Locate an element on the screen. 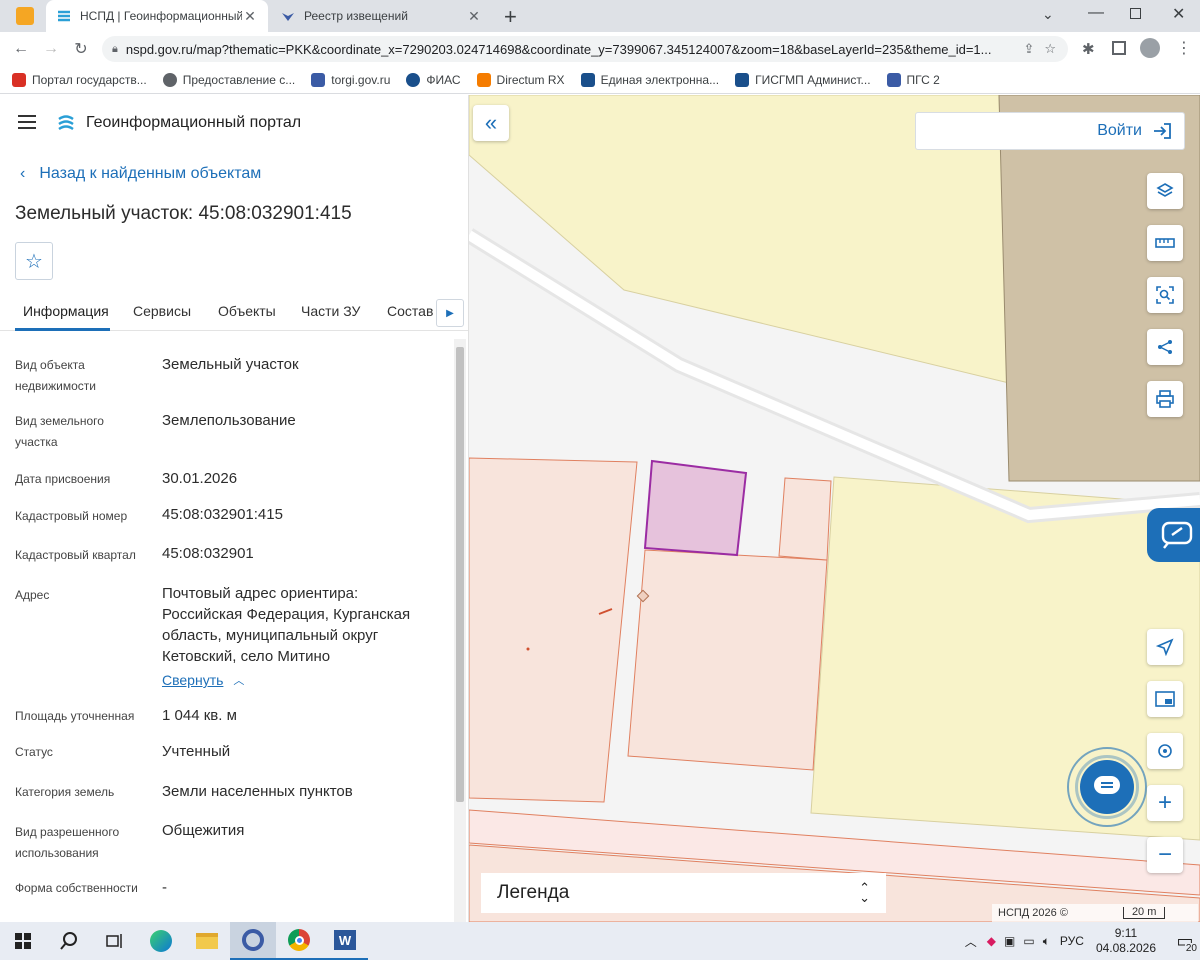  collapse-link: Свернуть ︿ is located at coordinates (203, 680).